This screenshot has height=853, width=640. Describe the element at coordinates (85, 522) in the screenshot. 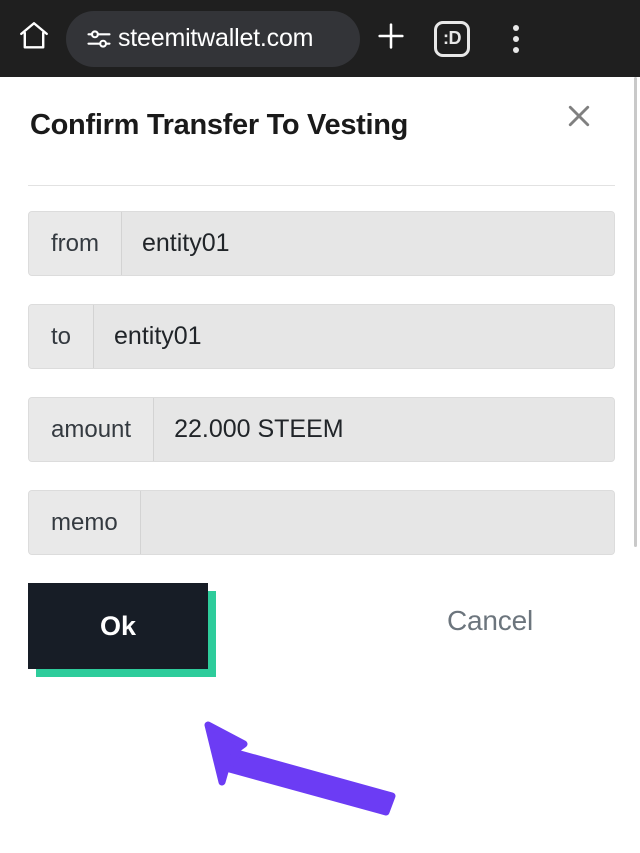

I see `field-label-memo: memo` at that location.